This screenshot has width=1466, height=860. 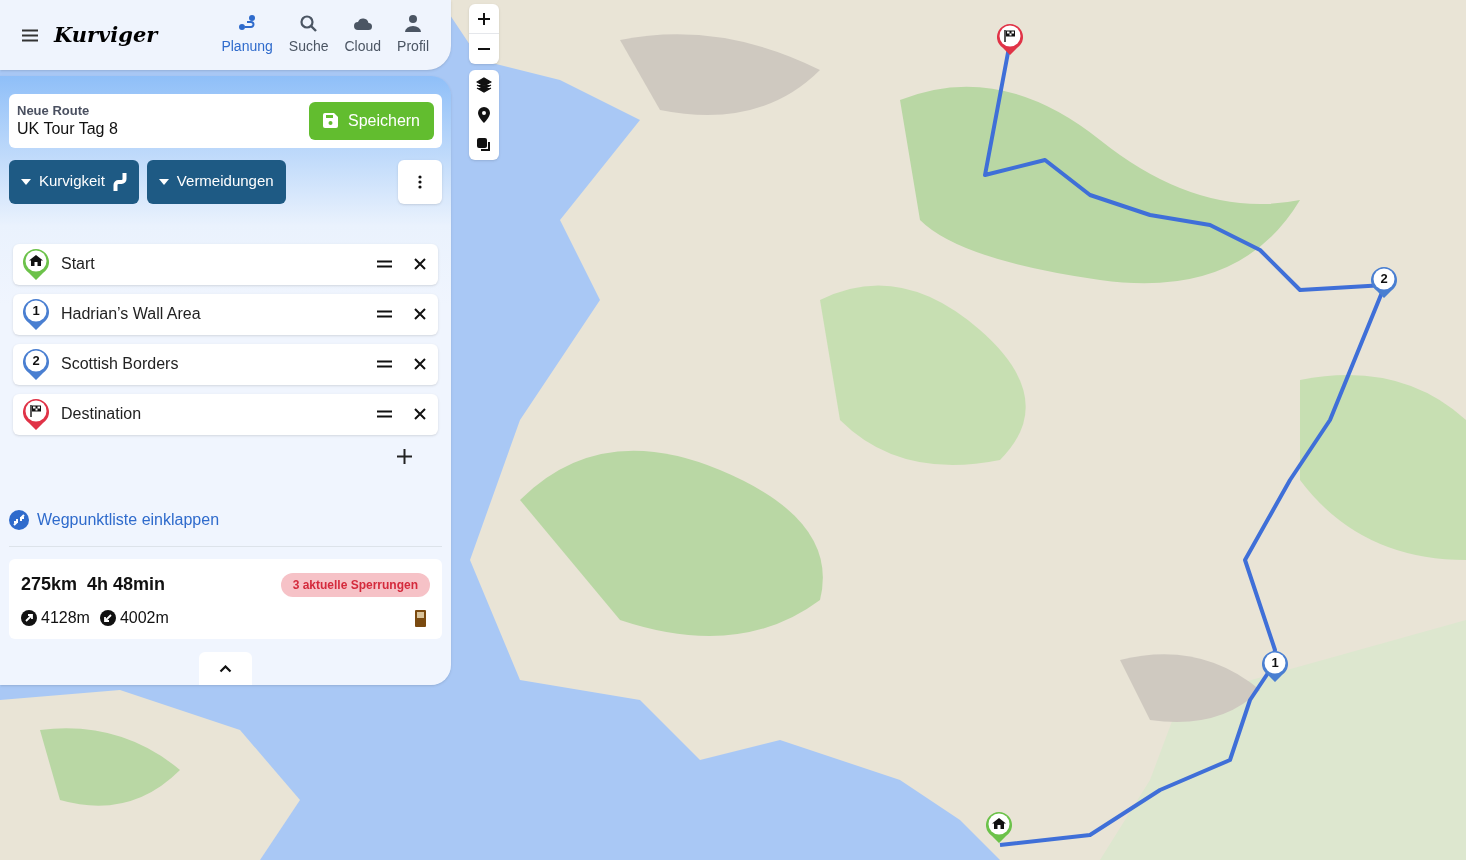 I want to click on dropdown-button: Kurvigkeit, so click(x=74, y=181).